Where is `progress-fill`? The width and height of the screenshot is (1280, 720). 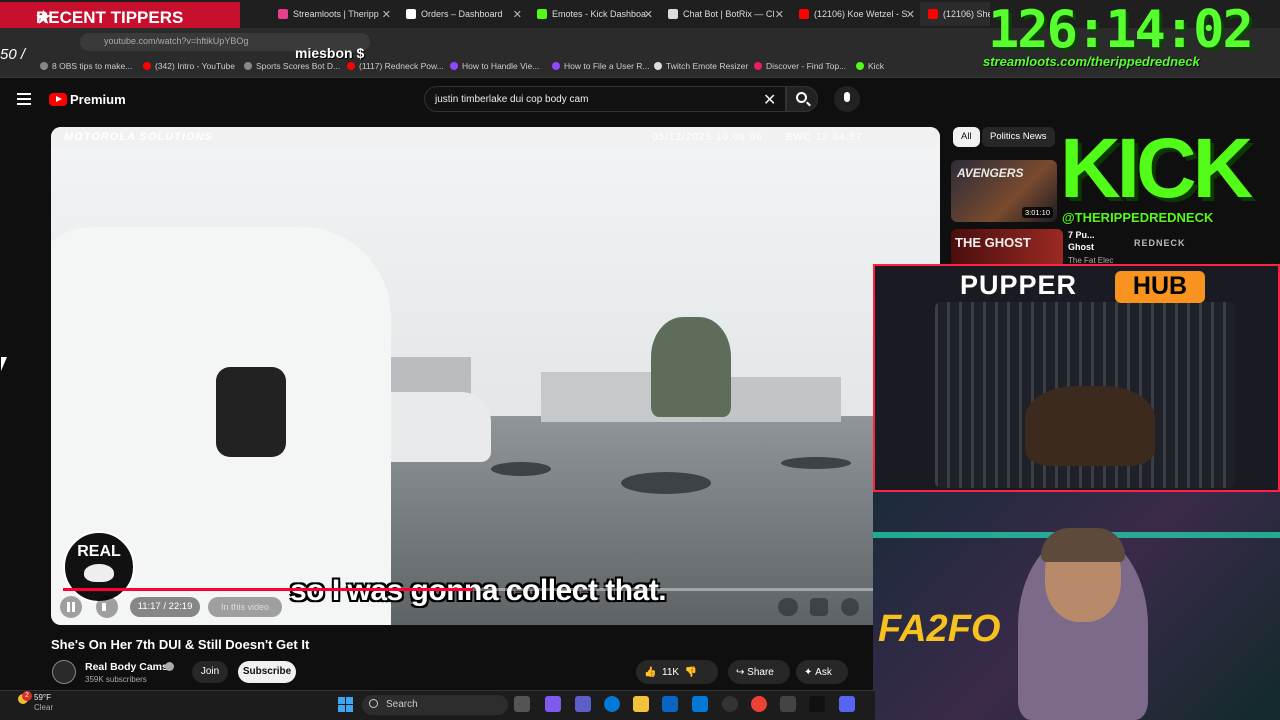 progress-fill is located at coordinates (268, 589).